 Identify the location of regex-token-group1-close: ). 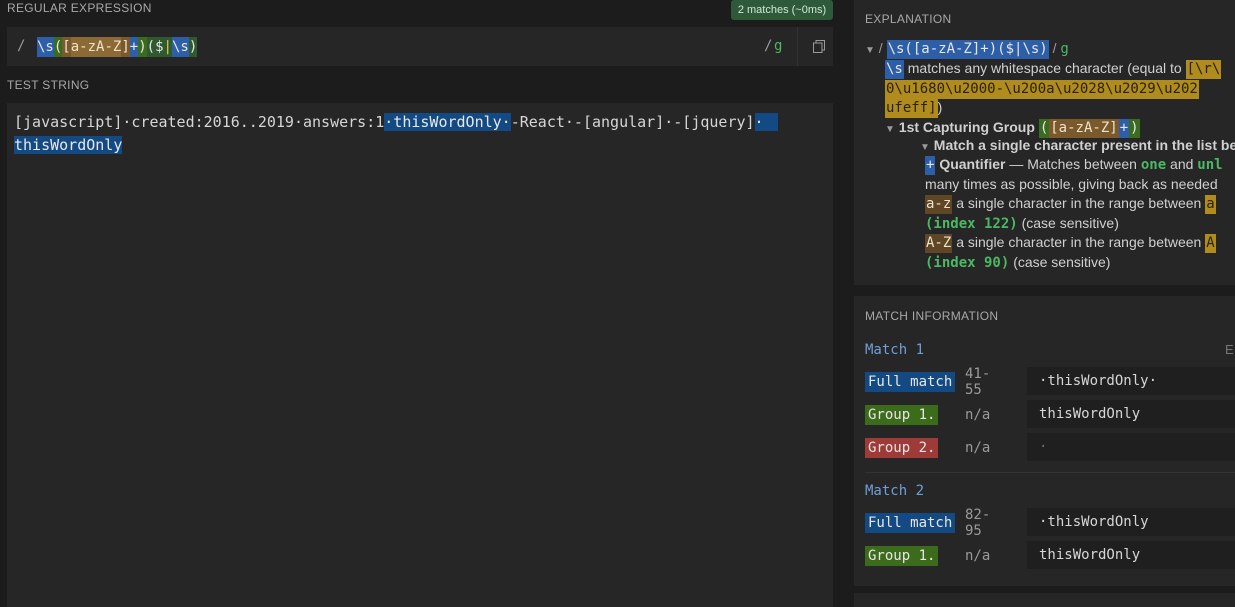
(142, 47).